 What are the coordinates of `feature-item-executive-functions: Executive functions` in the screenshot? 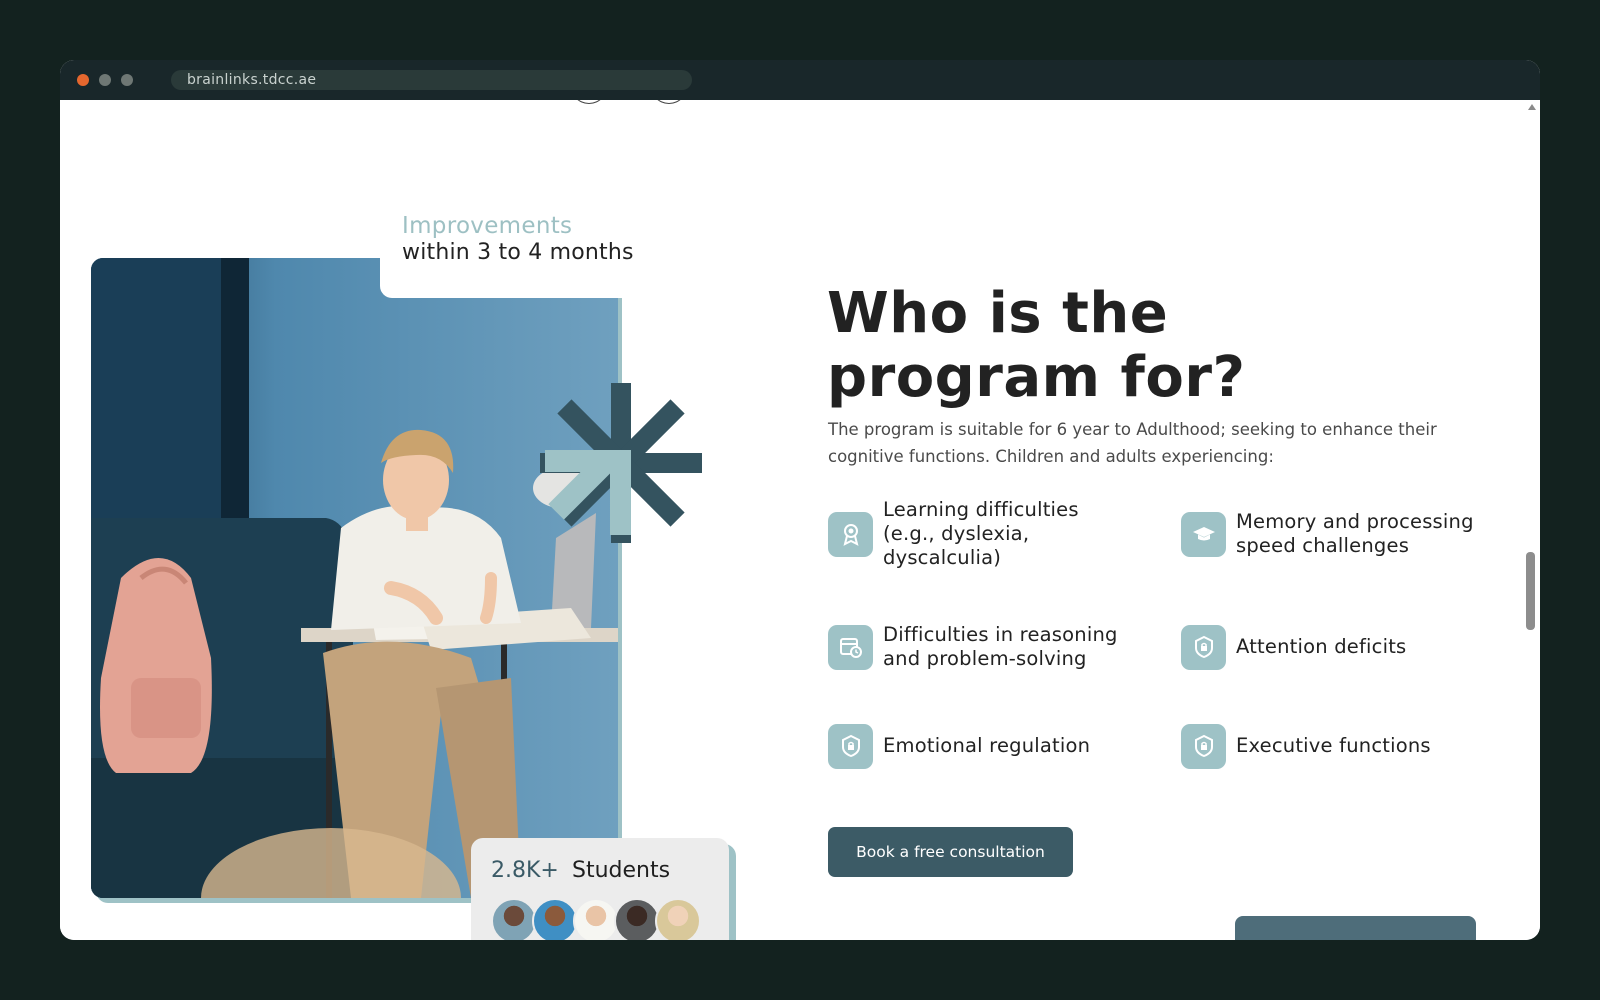 It's located at (1331, 746).